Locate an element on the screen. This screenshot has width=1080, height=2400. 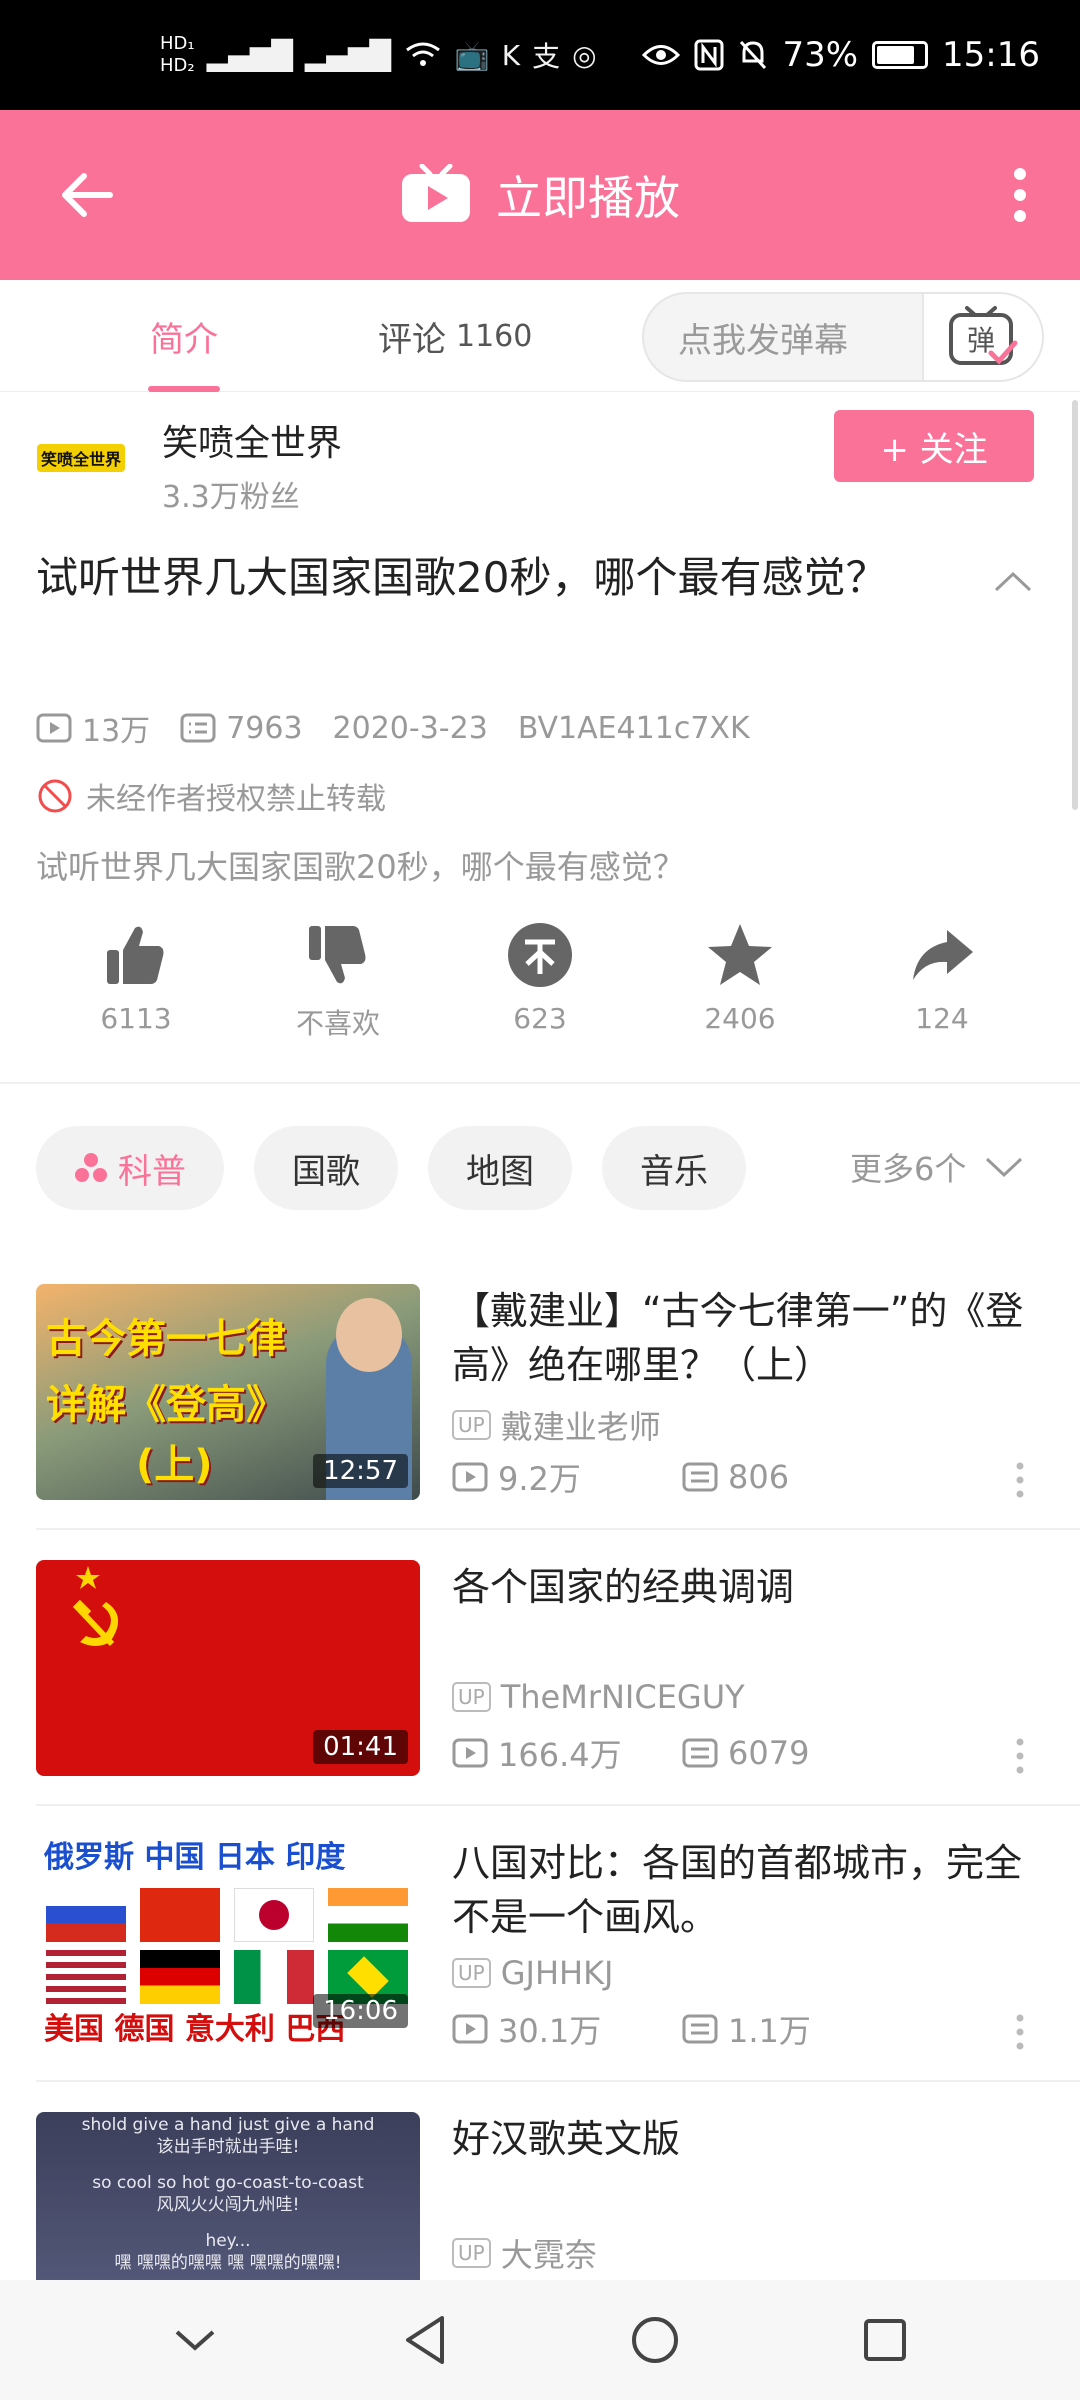
flag-china is located at coordinates (180, 1915).